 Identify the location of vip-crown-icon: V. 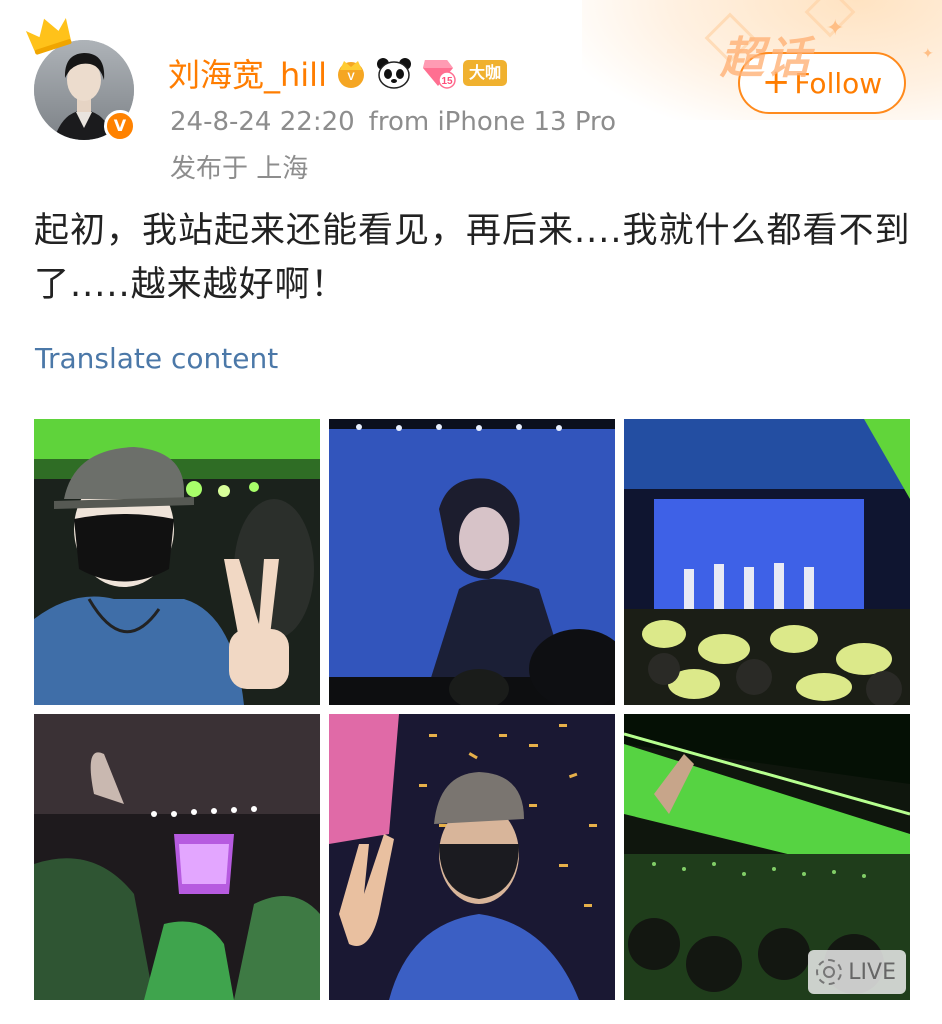
(351, 73).